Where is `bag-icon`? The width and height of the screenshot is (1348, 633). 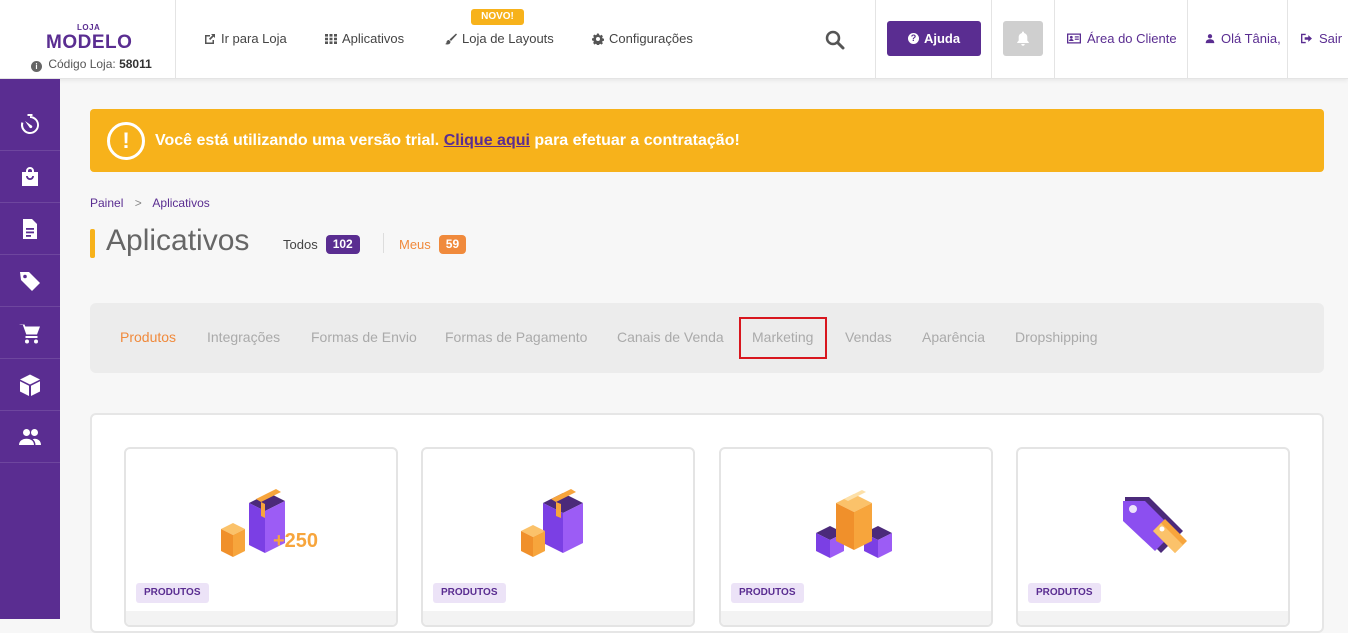
bag-icon is located at coordinates (30, 176).